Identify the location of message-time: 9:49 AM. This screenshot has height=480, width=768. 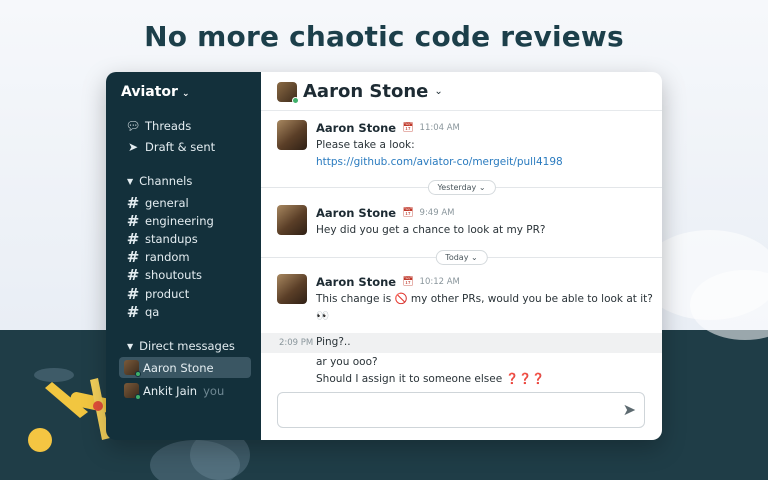
(437, 213).